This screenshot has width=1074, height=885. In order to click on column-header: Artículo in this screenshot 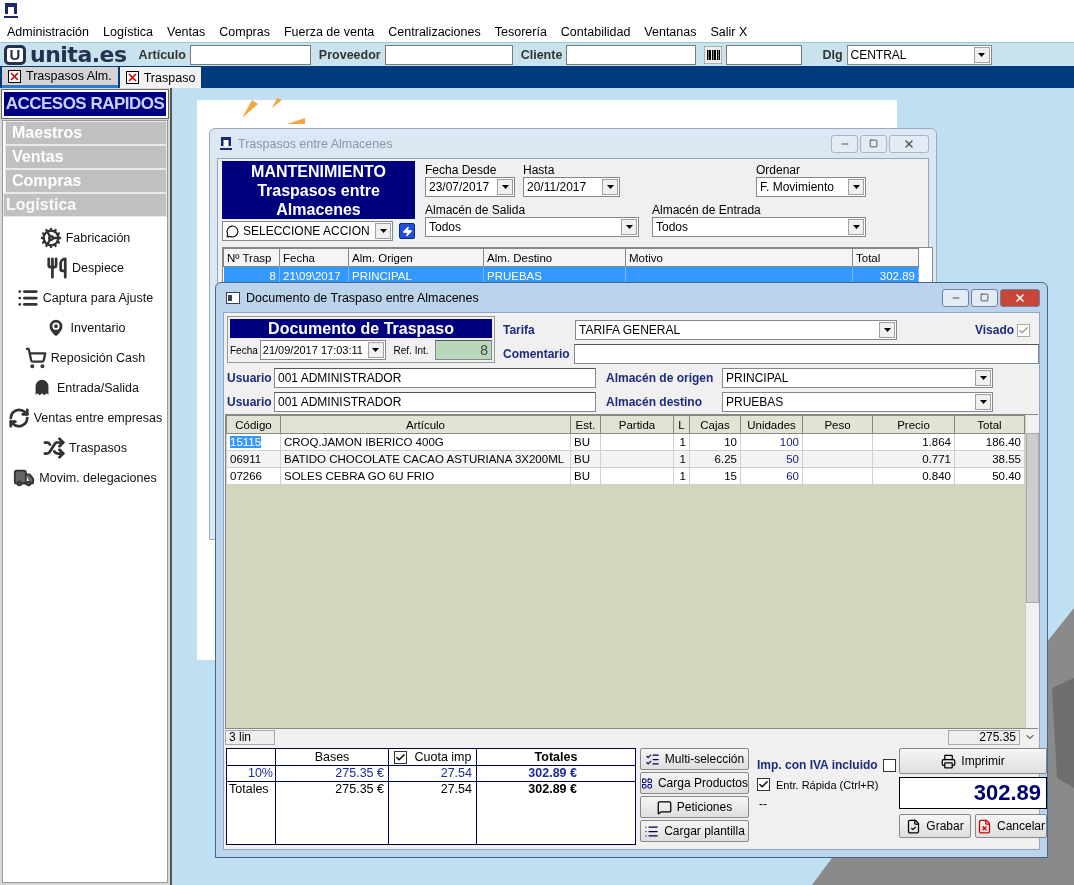, I will do `click(425, 424)`.